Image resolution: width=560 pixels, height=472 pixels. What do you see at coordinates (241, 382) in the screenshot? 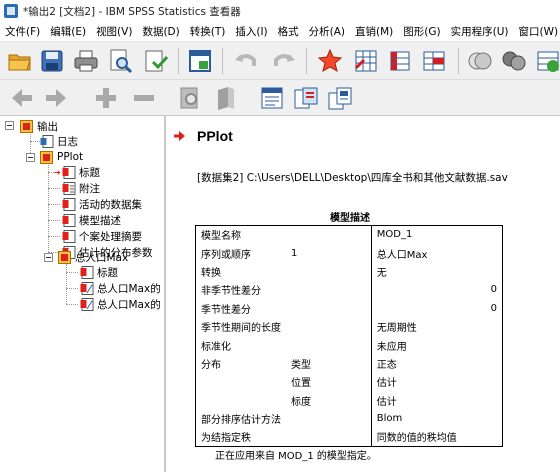
I see `table-cell-c1` at bounding box center [241, 382].